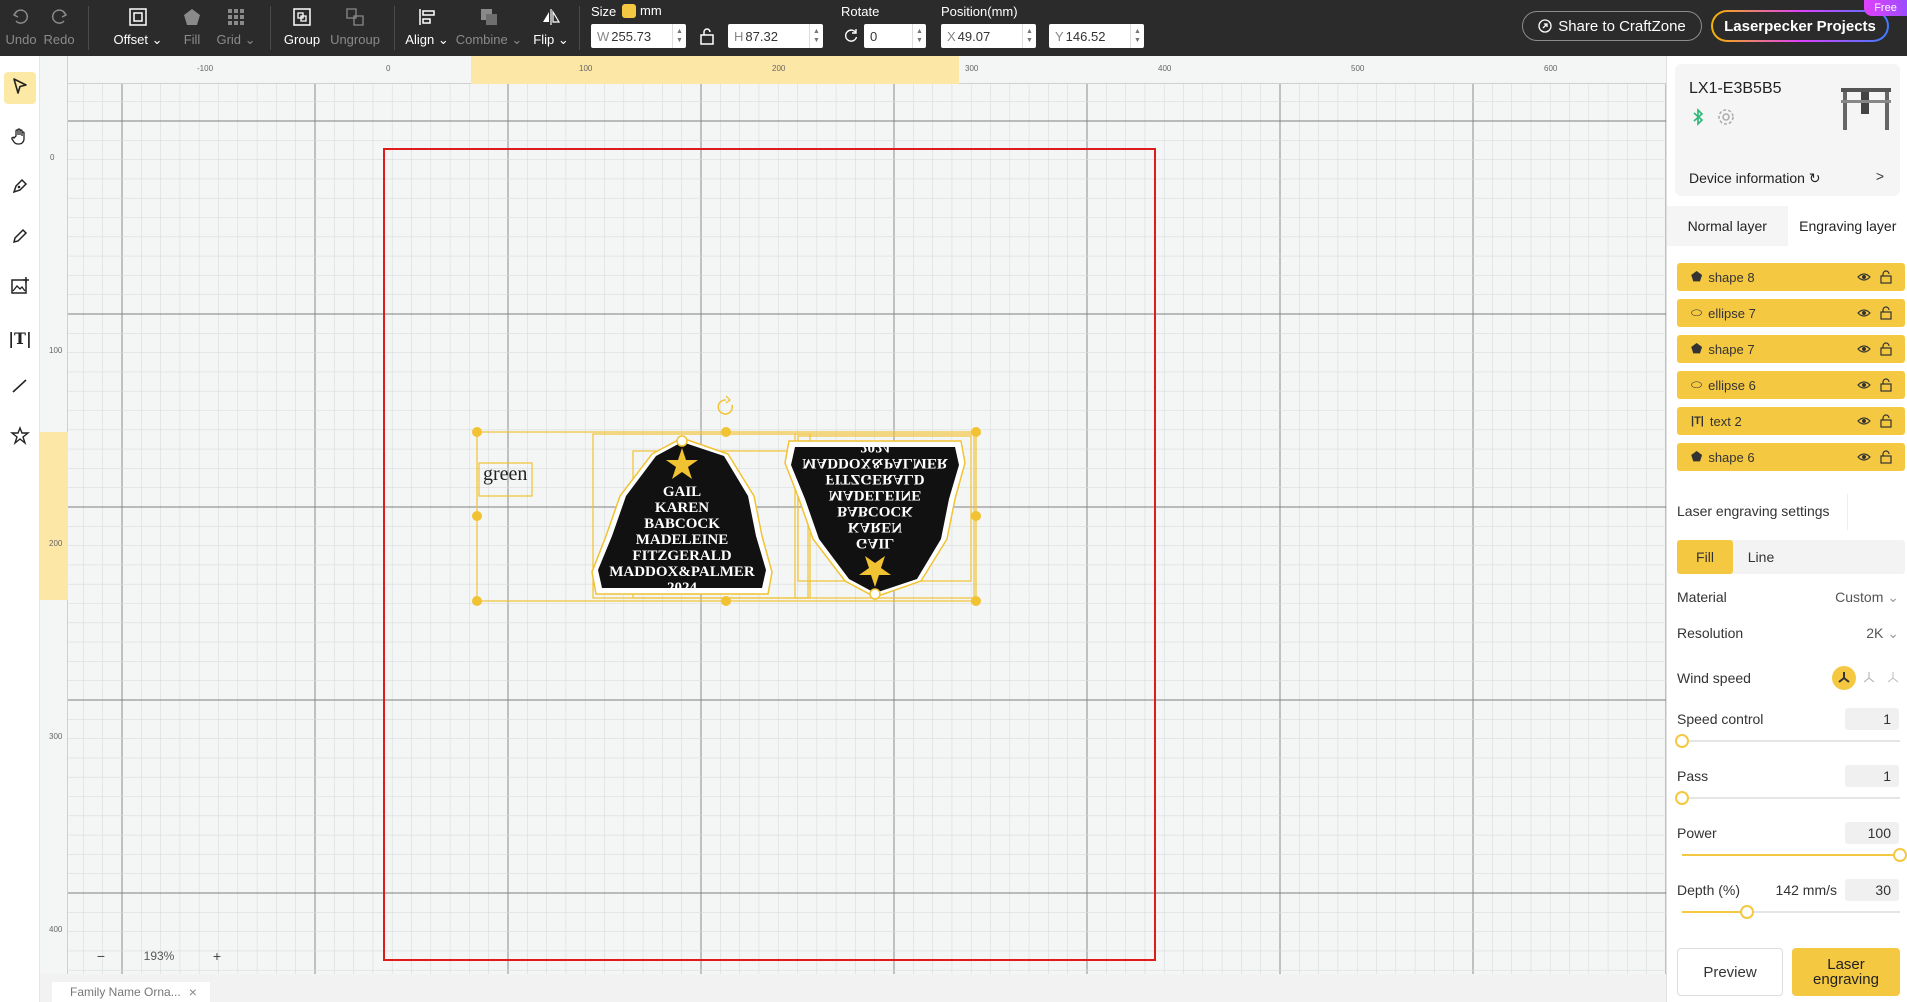  What do you see at coordinates (1867, 597) in the screenshot?
I see `material-select: Custom ⌄` at bounding box center [1867, 597].